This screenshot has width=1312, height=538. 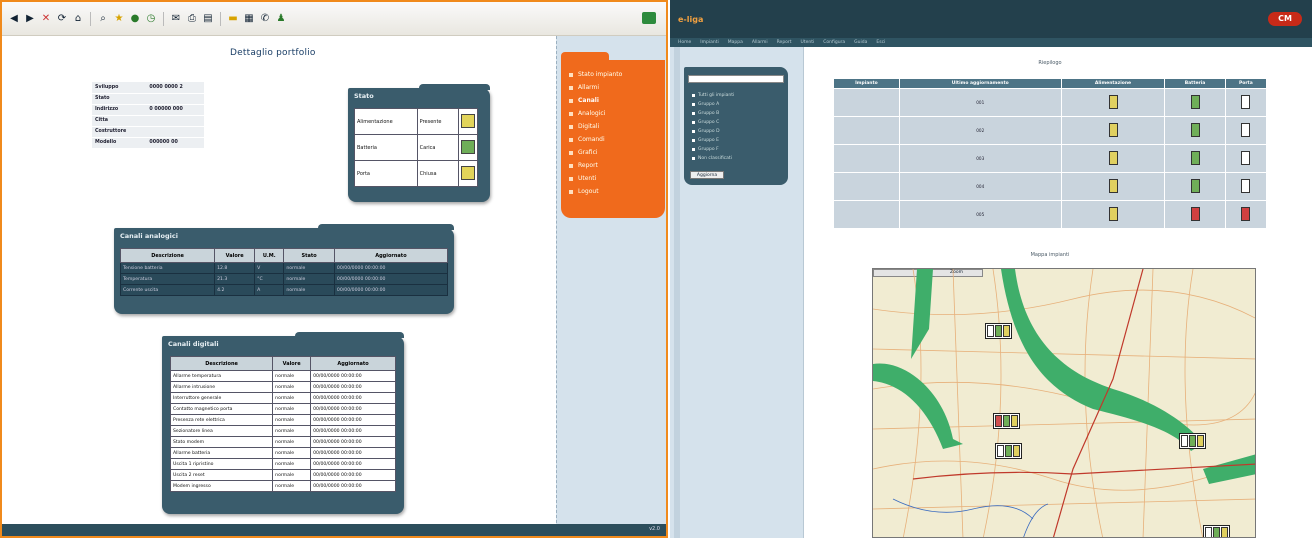 I want to click on table-cell: Allarme batteria, so click(x=221, y=453).